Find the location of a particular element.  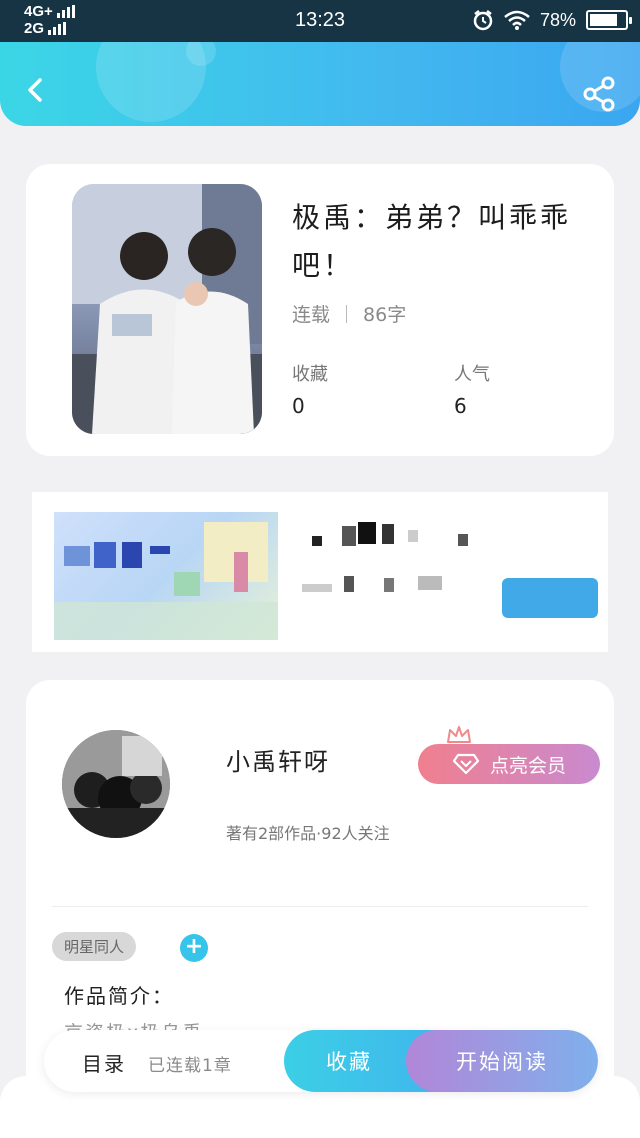

wifi-icon is located at coordinates (517, 20).